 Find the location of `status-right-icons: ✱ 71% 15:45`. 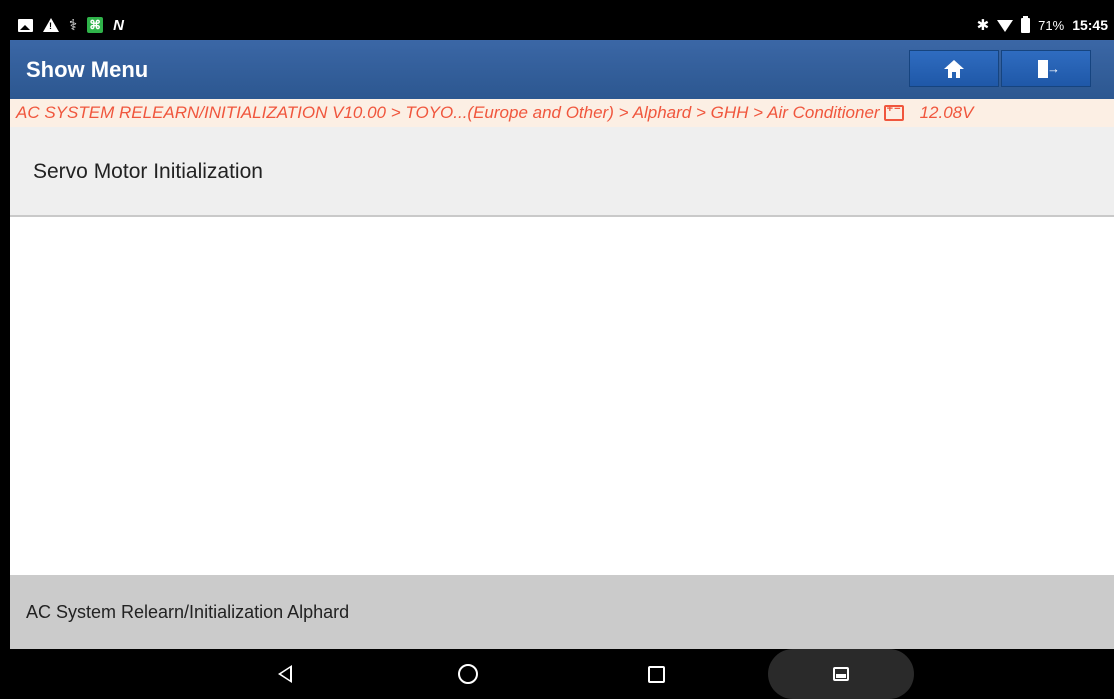

status-right-icons: ✱ 71% 15:45 is located at coordinates (1042, 25).